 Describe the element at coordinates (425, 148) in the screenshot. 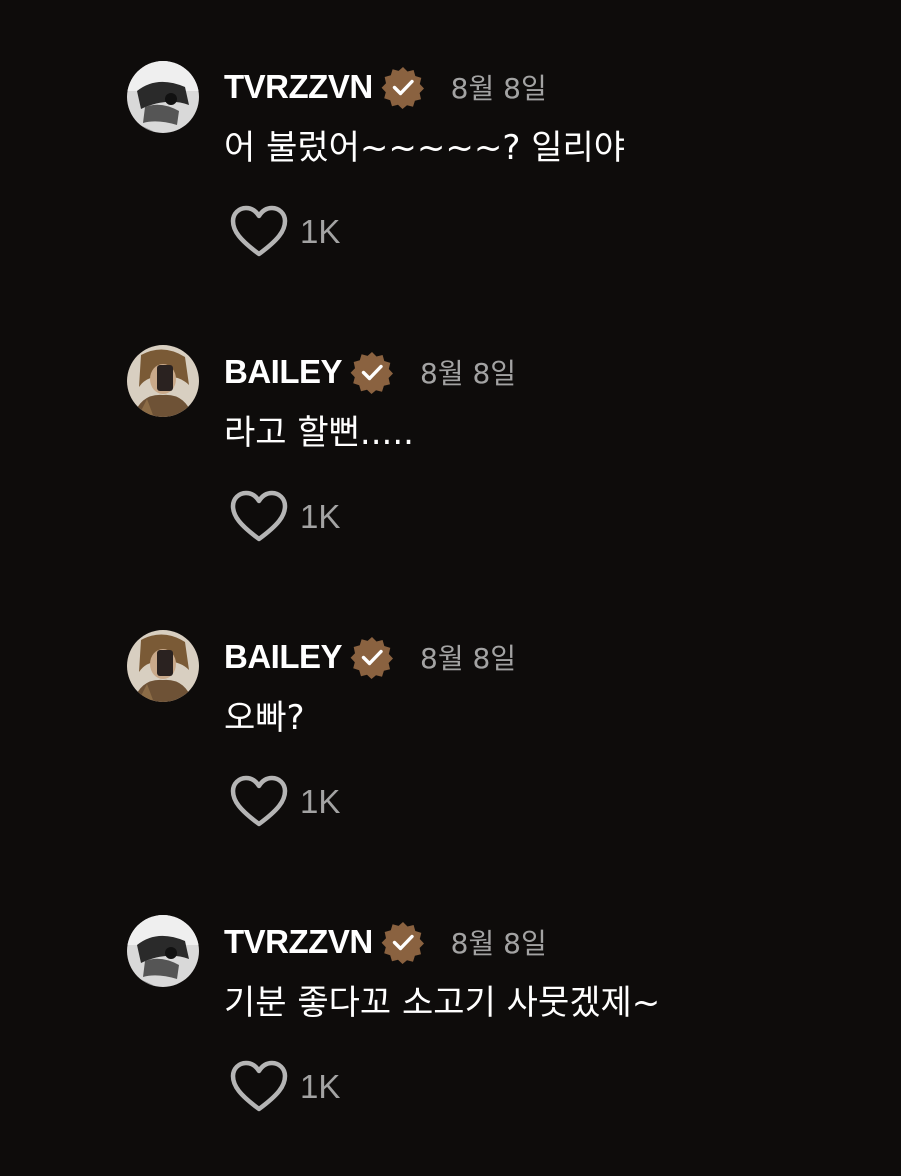

I see `comment-text: 어 불렀어~~~~~? 일리야` at that location.